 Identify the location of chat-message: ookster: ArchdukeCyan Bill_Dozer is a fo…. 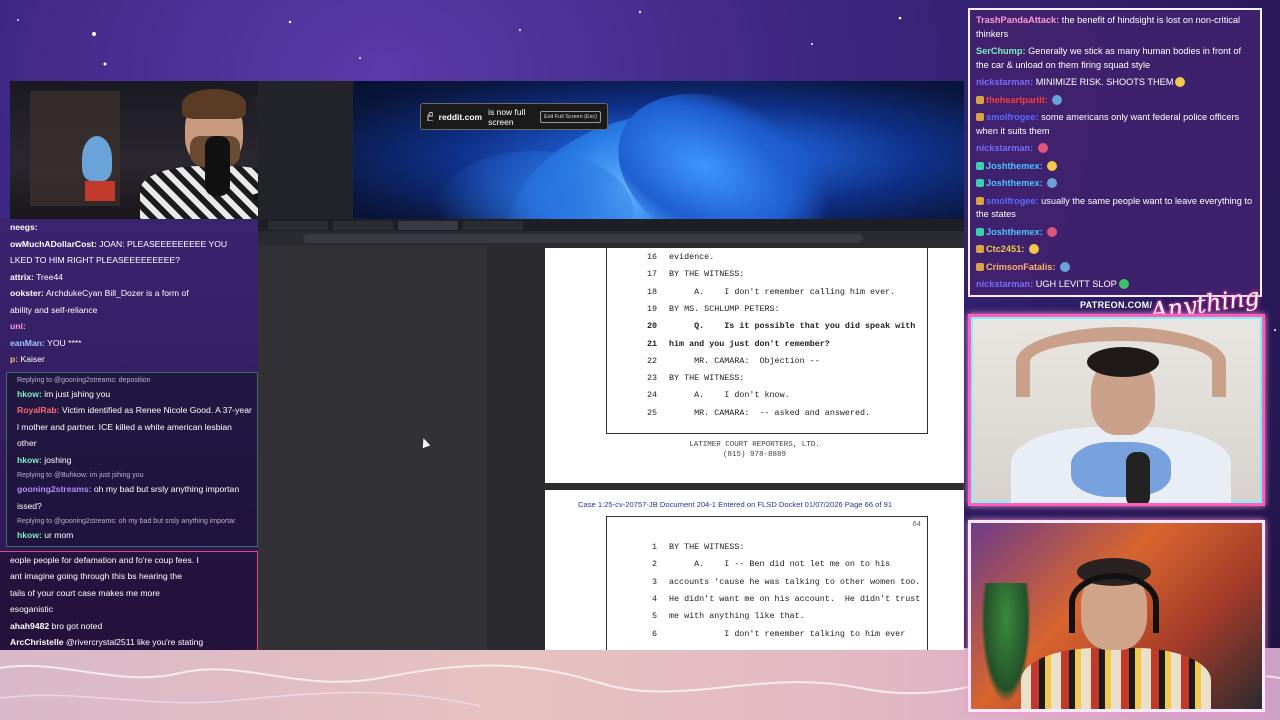
(129, 293).